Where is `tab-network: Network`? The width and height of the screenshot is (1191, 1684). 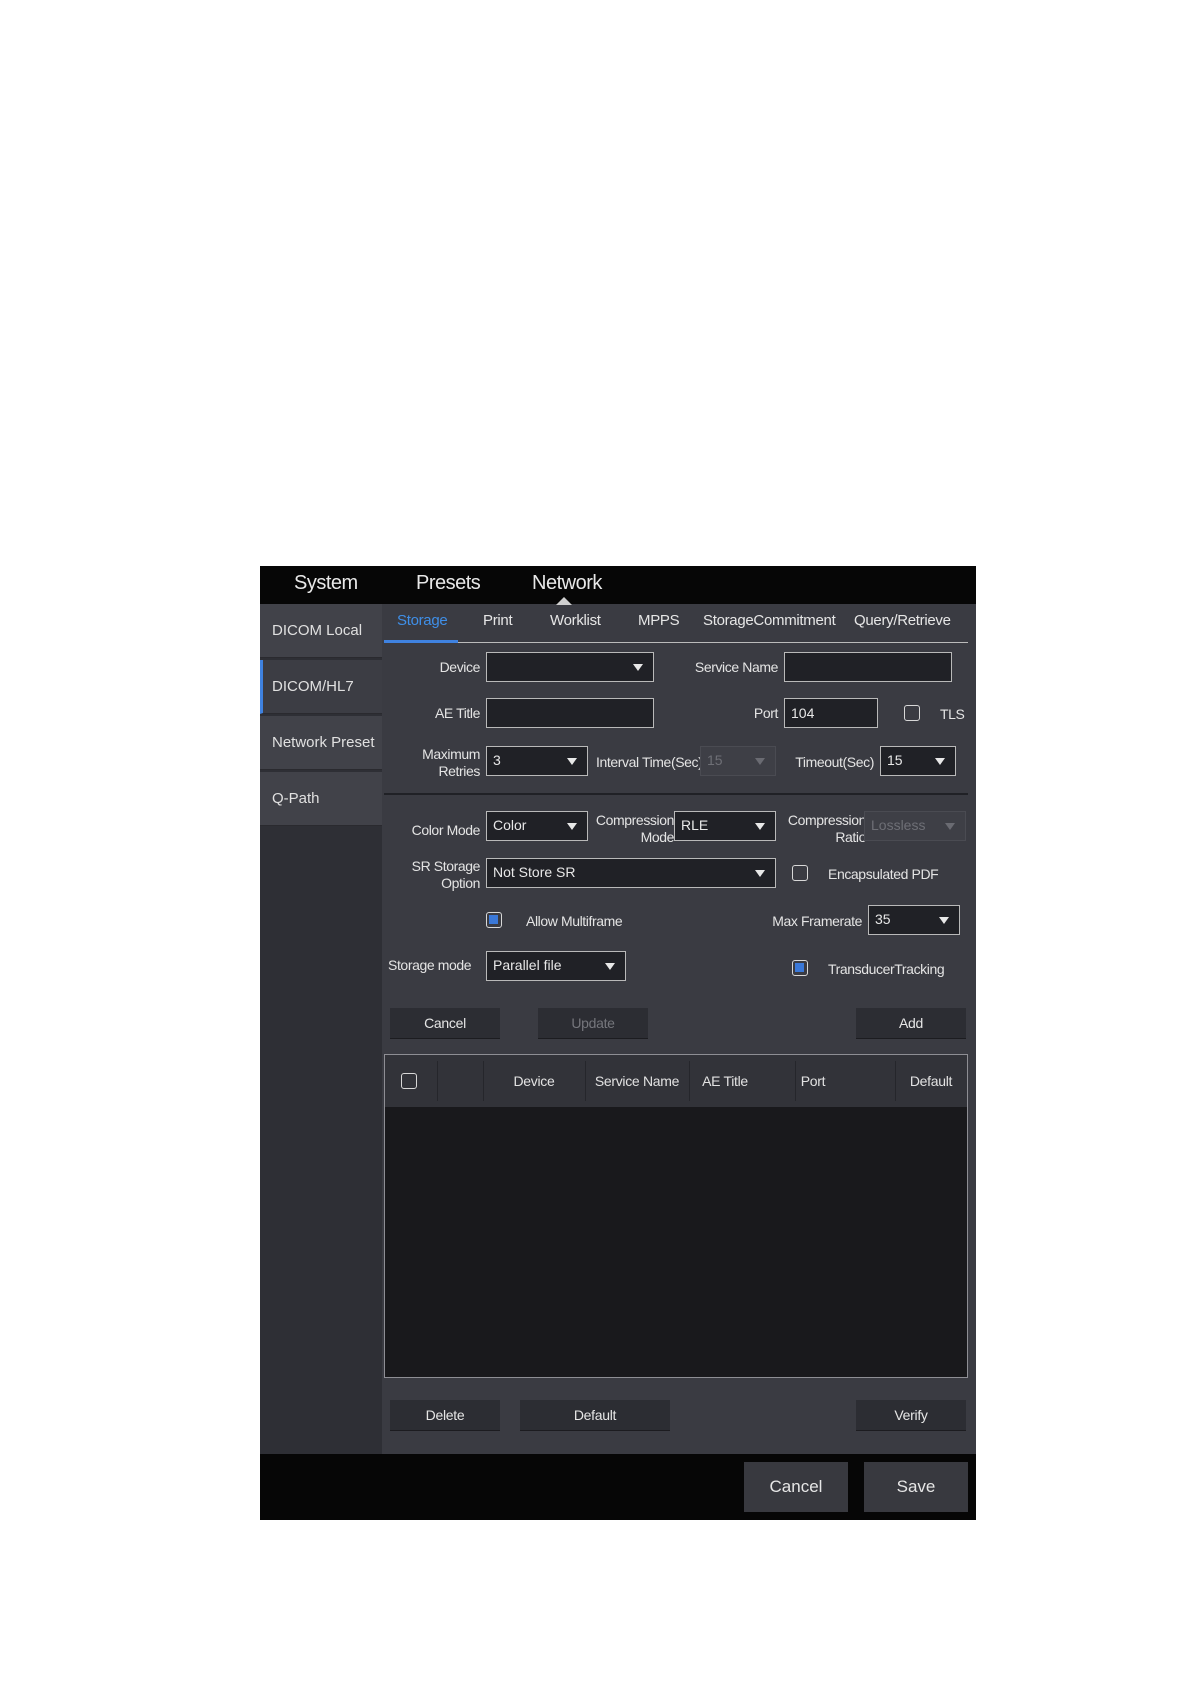 tab-network: Network is located at coordinates (567, 583).